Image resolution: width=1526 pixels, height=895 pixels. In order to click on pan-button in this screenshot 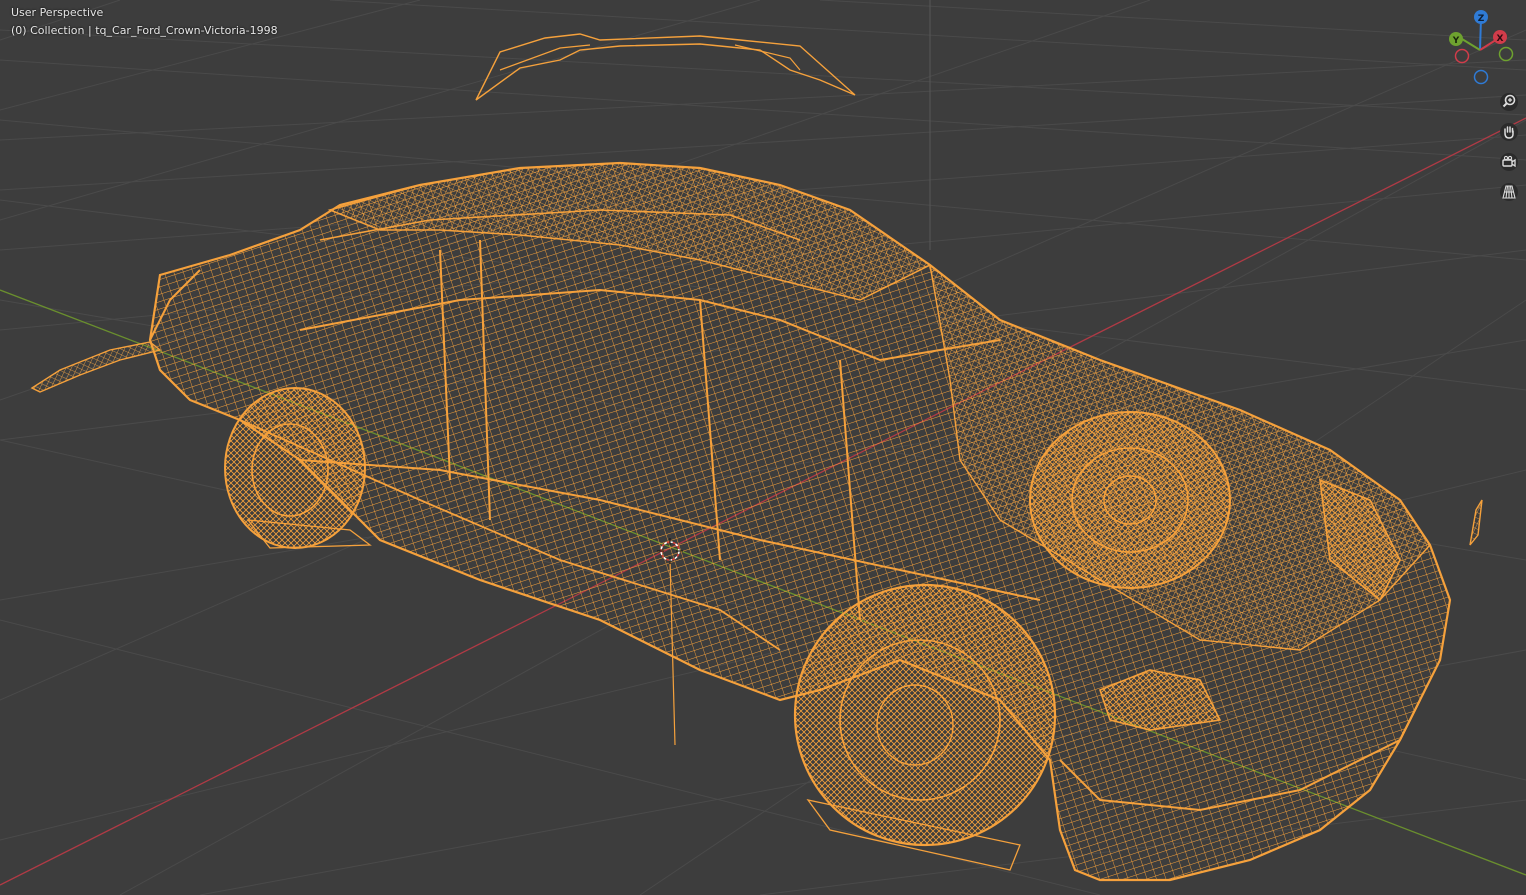, I will do `click(1509, 132)`.